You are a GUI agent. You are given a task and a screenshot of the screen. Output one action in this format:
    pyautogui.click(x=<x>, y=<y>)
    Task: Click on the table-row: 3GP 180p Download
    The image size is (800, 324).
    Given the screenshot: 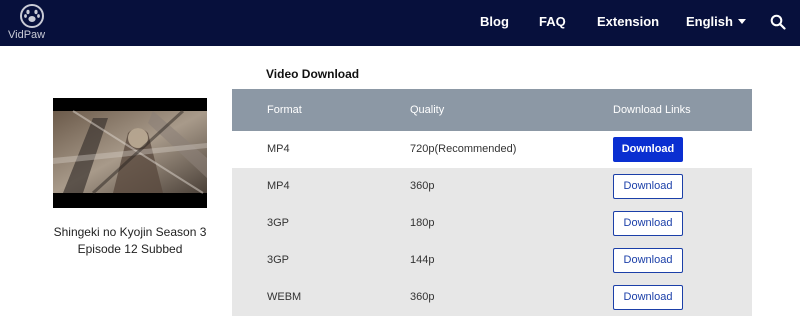 What is the action you would take?
    pyautogui.click(x=492, y=223)
    